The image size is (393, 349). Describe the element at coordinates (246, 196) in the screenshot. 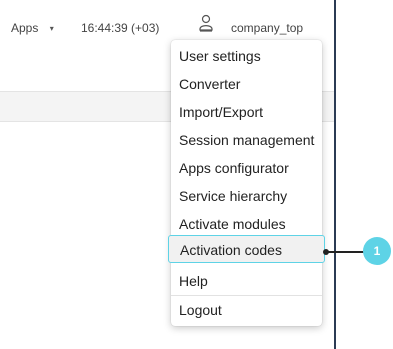

I see `menu-item-service-hierarchy: Service hierarchy` at that location.